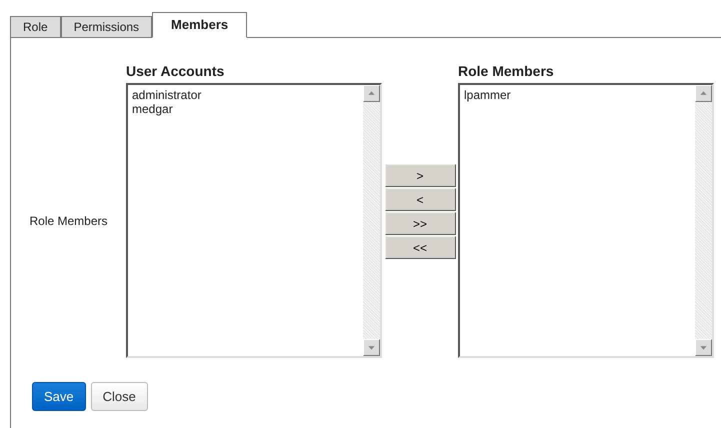 This screenshot has width=721, height=428. Describe the element at coordinates (245, 95) in the screenshot. I see `list-item: administrator` at that location.